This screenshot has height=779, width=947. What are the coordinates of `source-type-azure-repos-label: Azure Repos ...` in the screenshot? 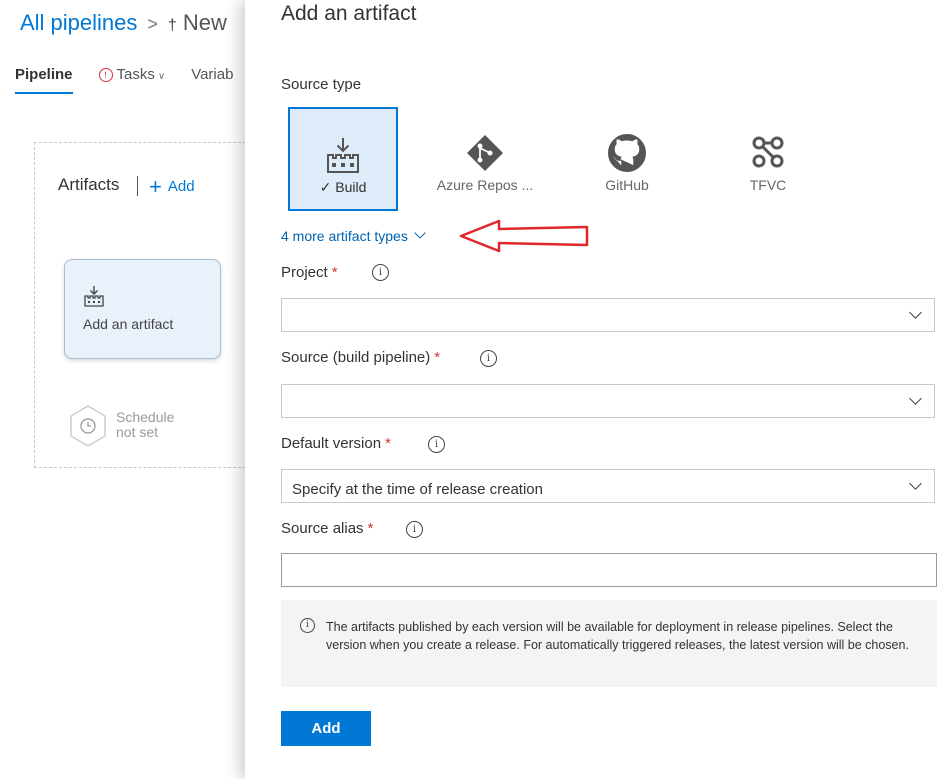 It's located at (485, 185).